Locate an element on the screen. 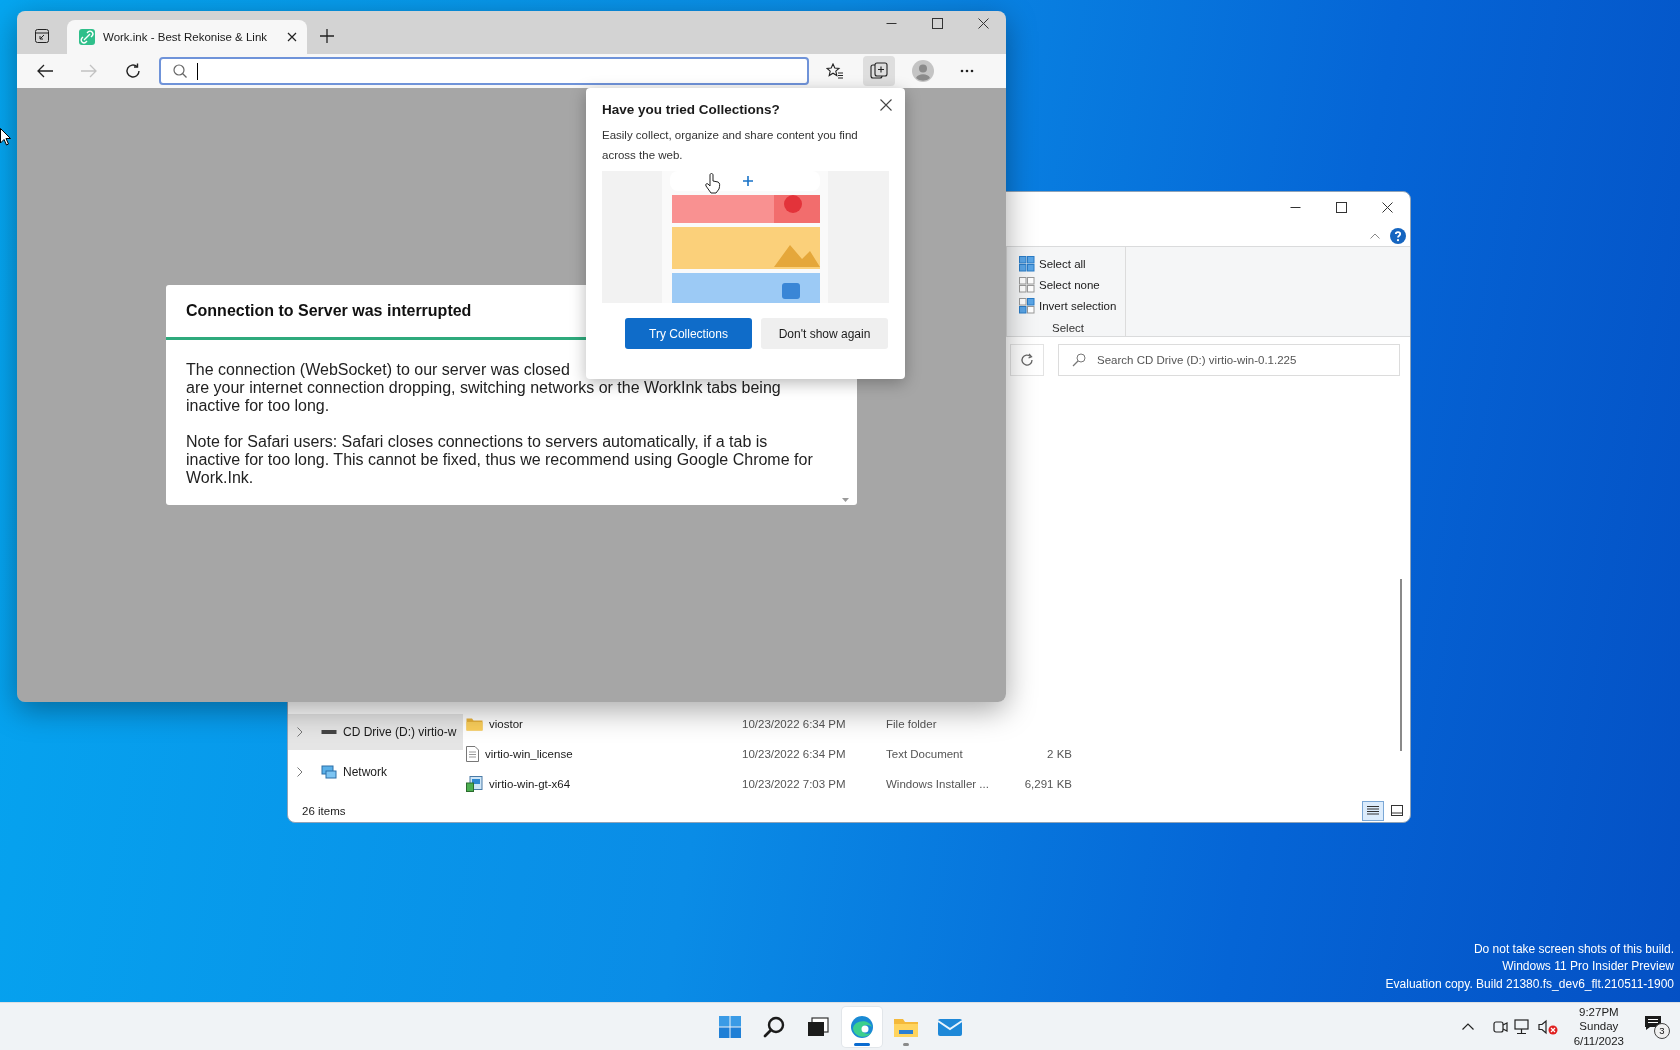 The height and width of the screenshot is (1050, 1680). mouse-pointer-icon is located at coordinates (5, 137).